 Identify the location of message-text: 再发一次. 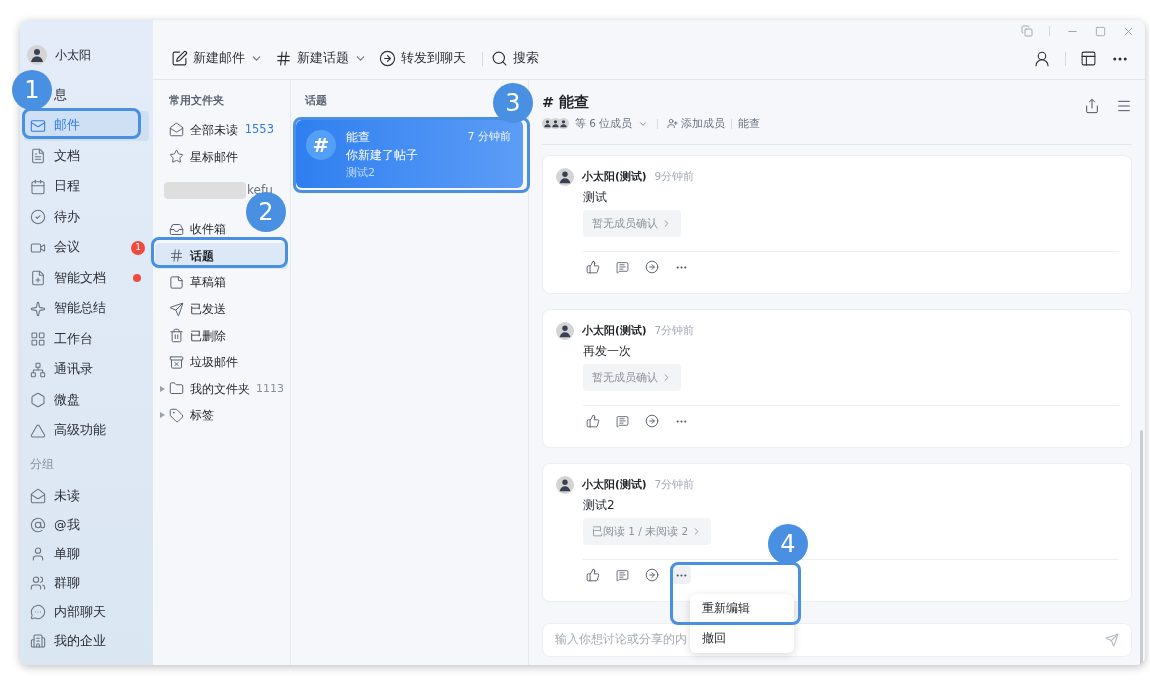
(607, 351).